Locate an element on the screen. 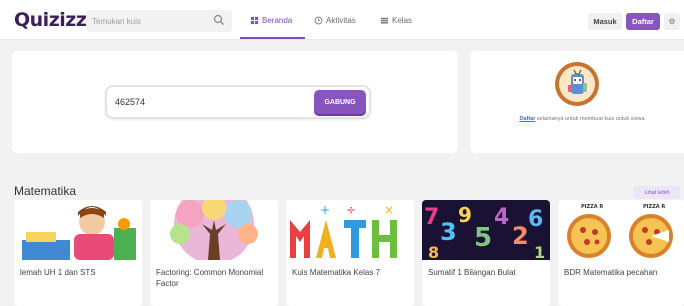 The image size is (684, 306). join-button: GABUNG is located at coordinates (340, 102).